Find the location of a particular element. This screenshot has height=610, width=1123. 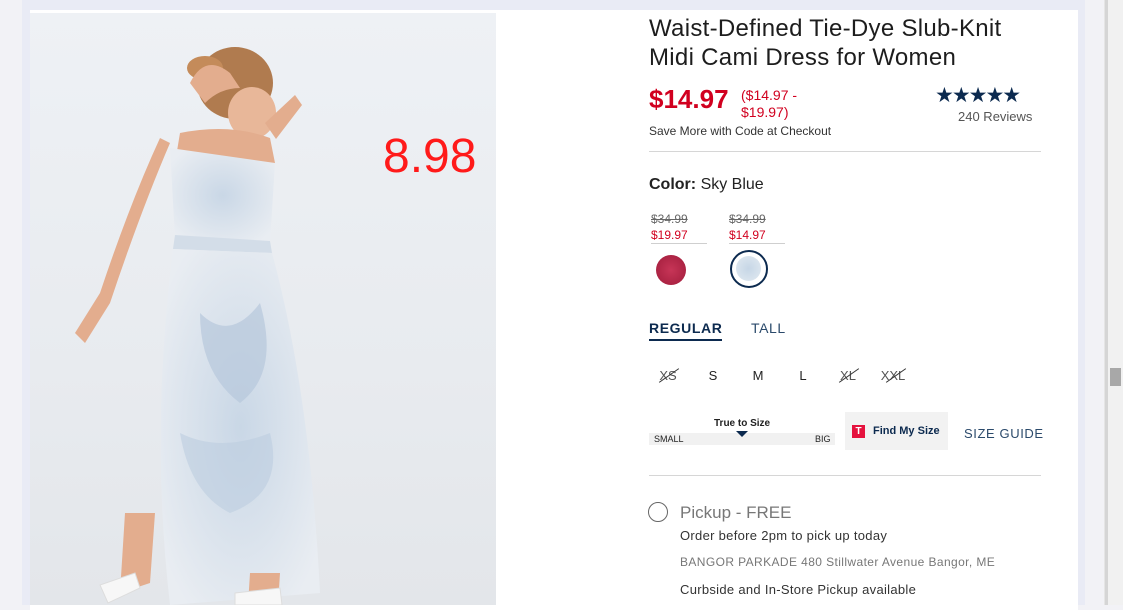

color-label: Color: Sky Blue is located at coordinates (706, 185).